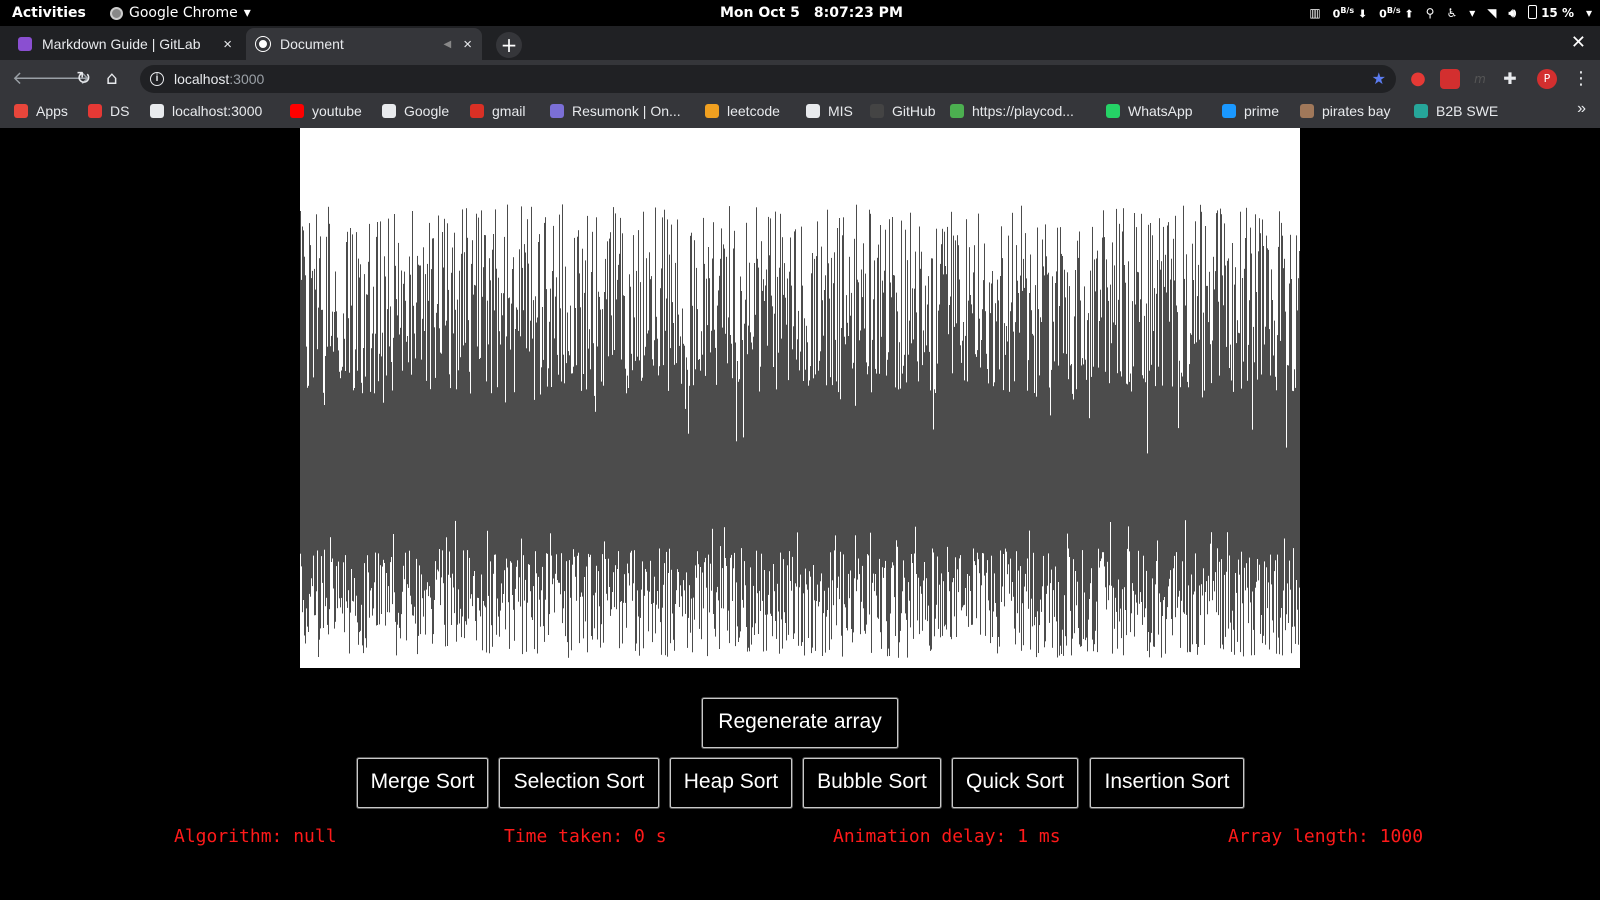 The width and height of the screenshot is (1600, 900). I want to click on activities-button: Activities, so click(49, 13).